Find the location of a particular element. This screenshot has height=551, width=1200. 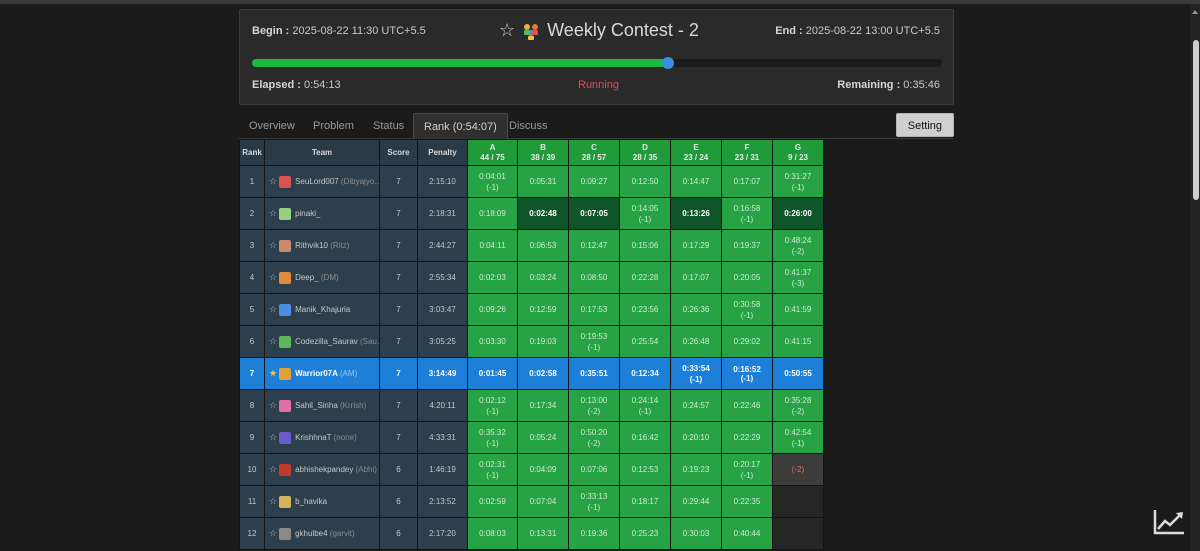

team-name: SeuLord007 is located at coordinates (317, 181).